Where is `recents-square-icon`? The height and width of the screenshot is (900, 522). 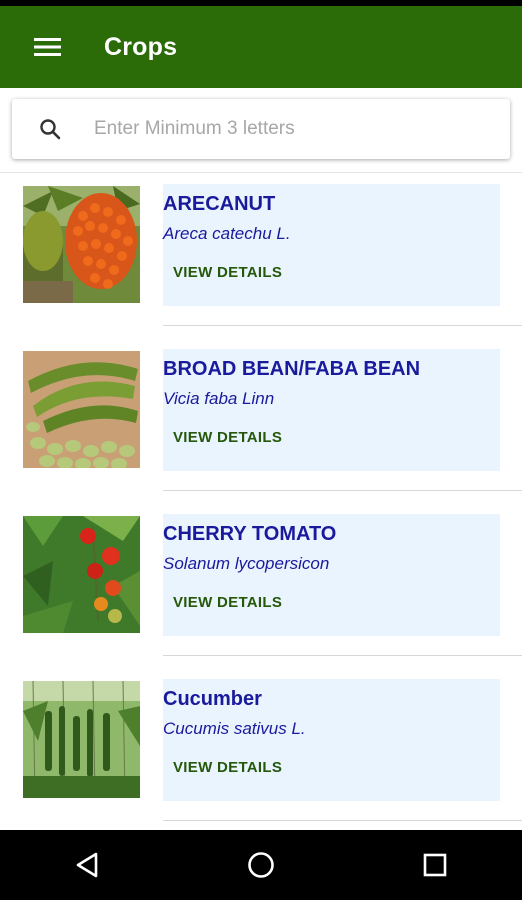 recents-square-icon is located at coordinates (435, 865).